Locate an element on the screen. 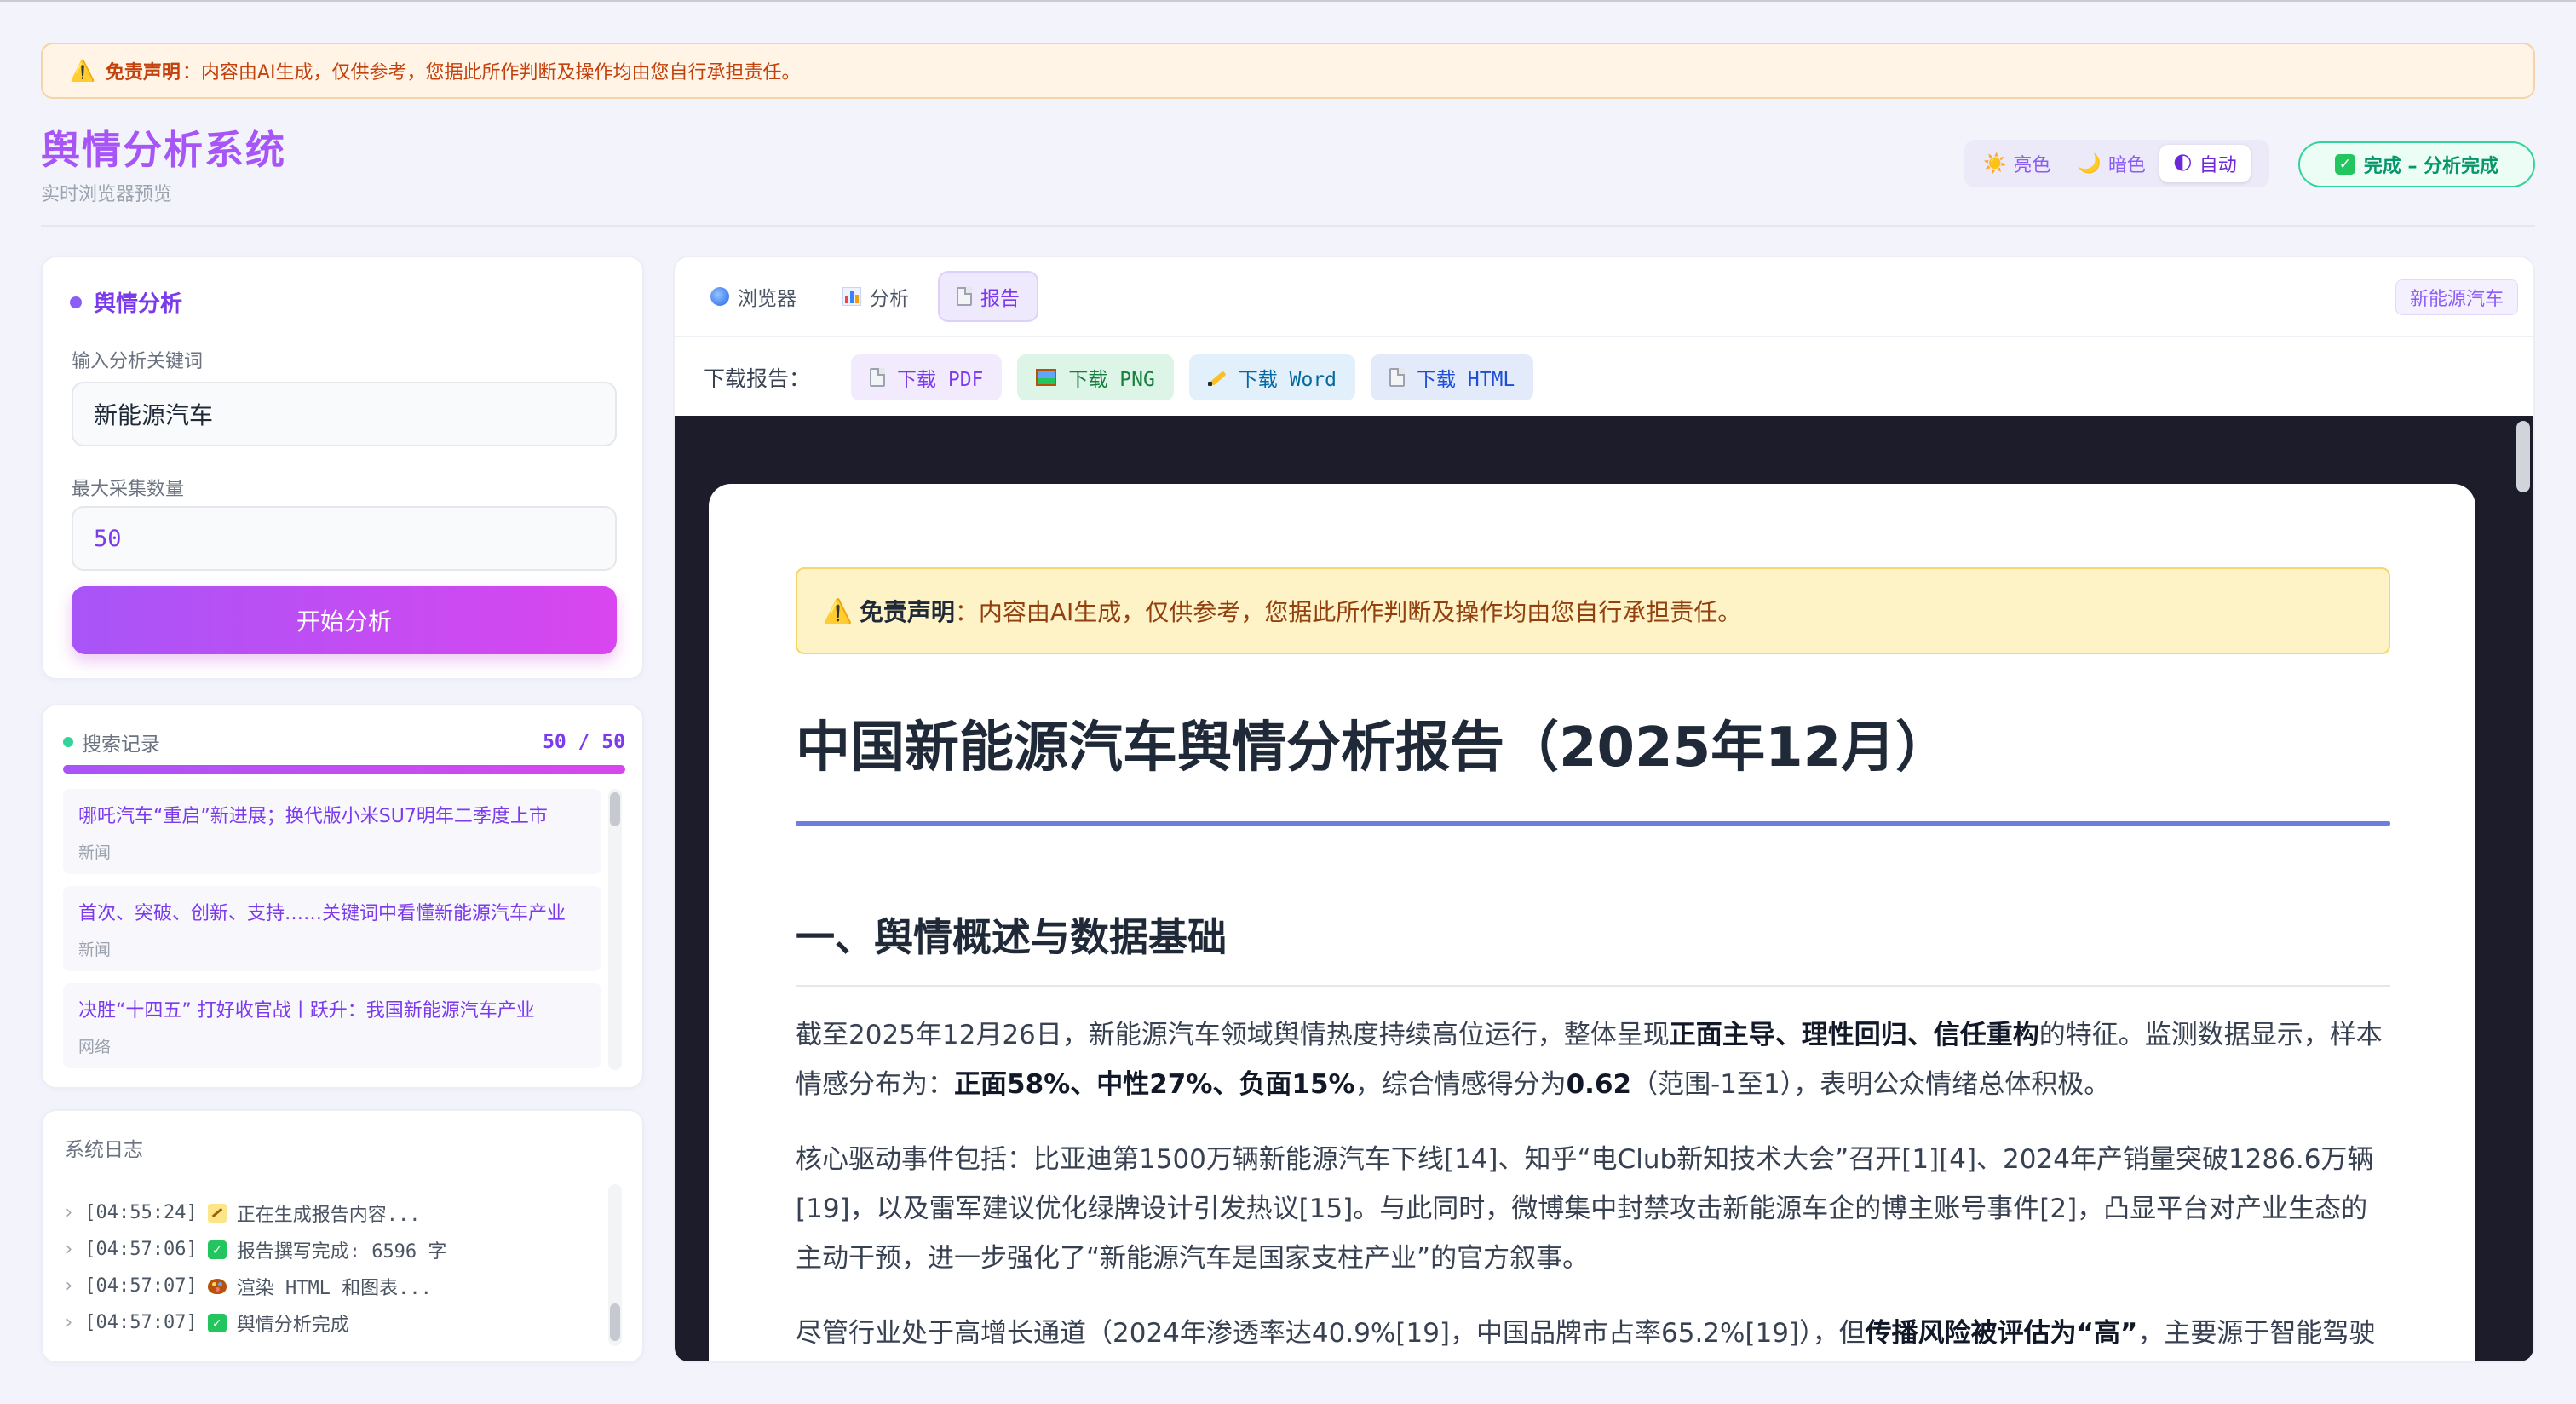 This screenshot has height=1404, width=2576. log-row: › [04:57:06] ✓ 报告撰写完成: 6596 字 is located at coordinates (327, 1249).